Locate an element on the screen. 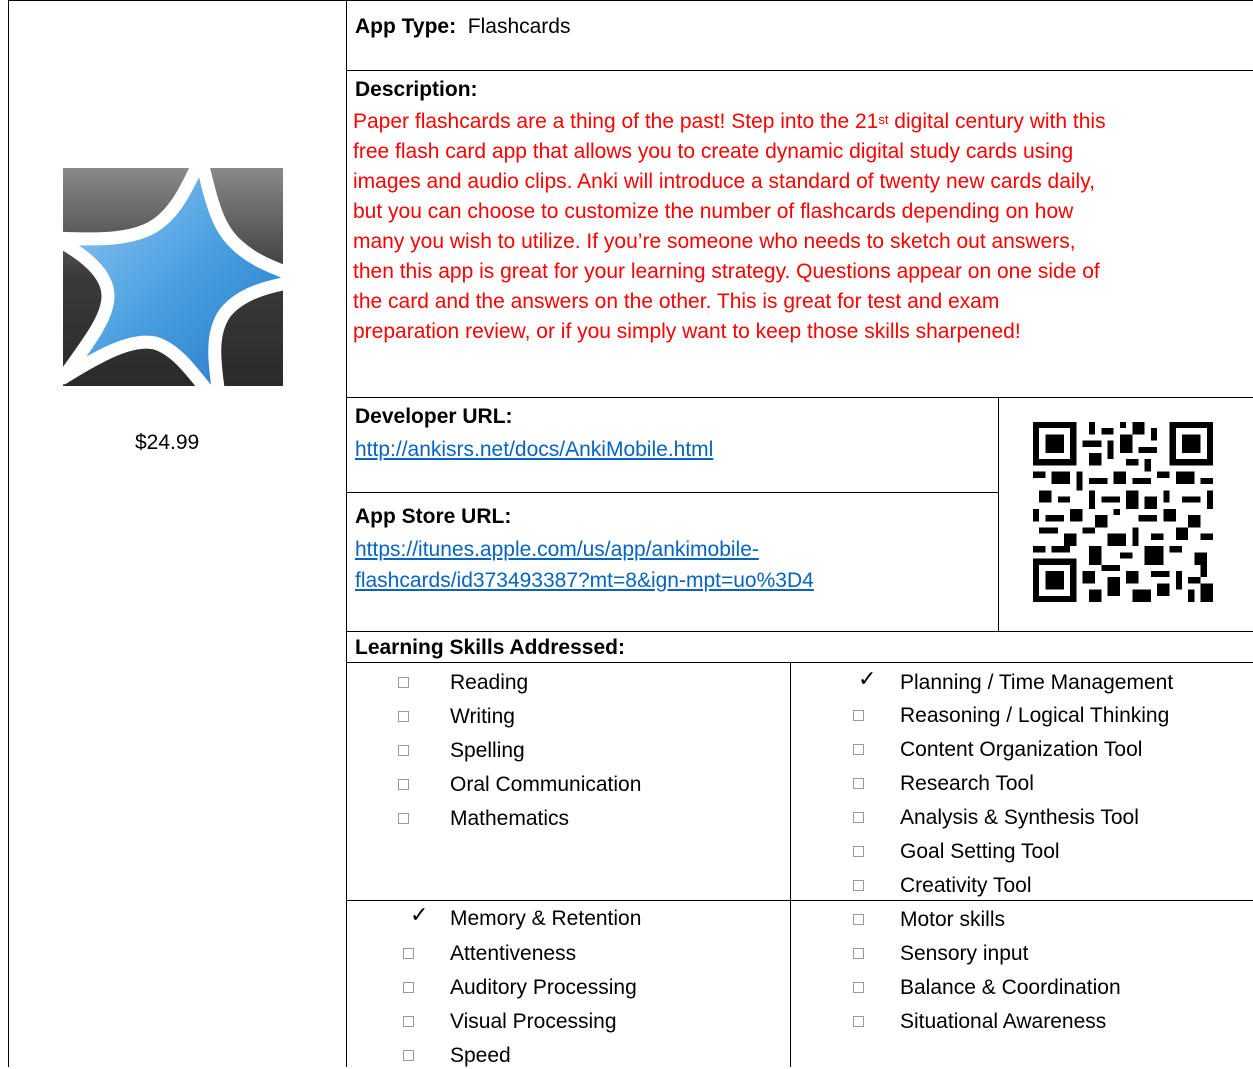 Image resolution: width=1253 pixels, height=1069 pixels. skill-oral-communication: Oral Communication is located at coordinates (546, 784).